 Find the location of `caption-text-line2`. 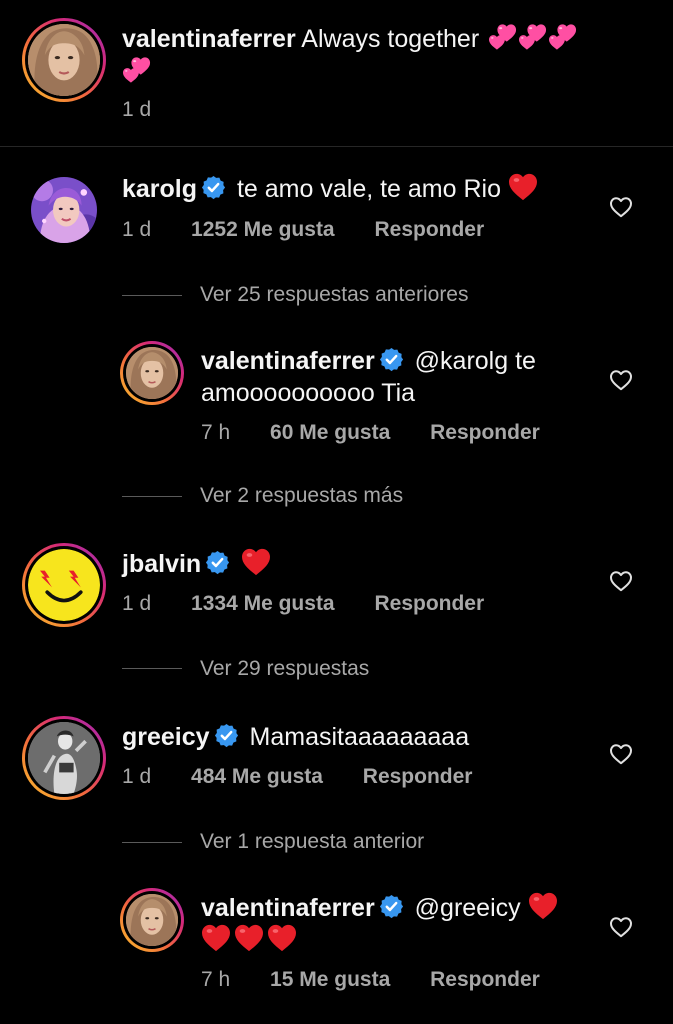

caption-text-line2 is located at coordinates (137, 72).